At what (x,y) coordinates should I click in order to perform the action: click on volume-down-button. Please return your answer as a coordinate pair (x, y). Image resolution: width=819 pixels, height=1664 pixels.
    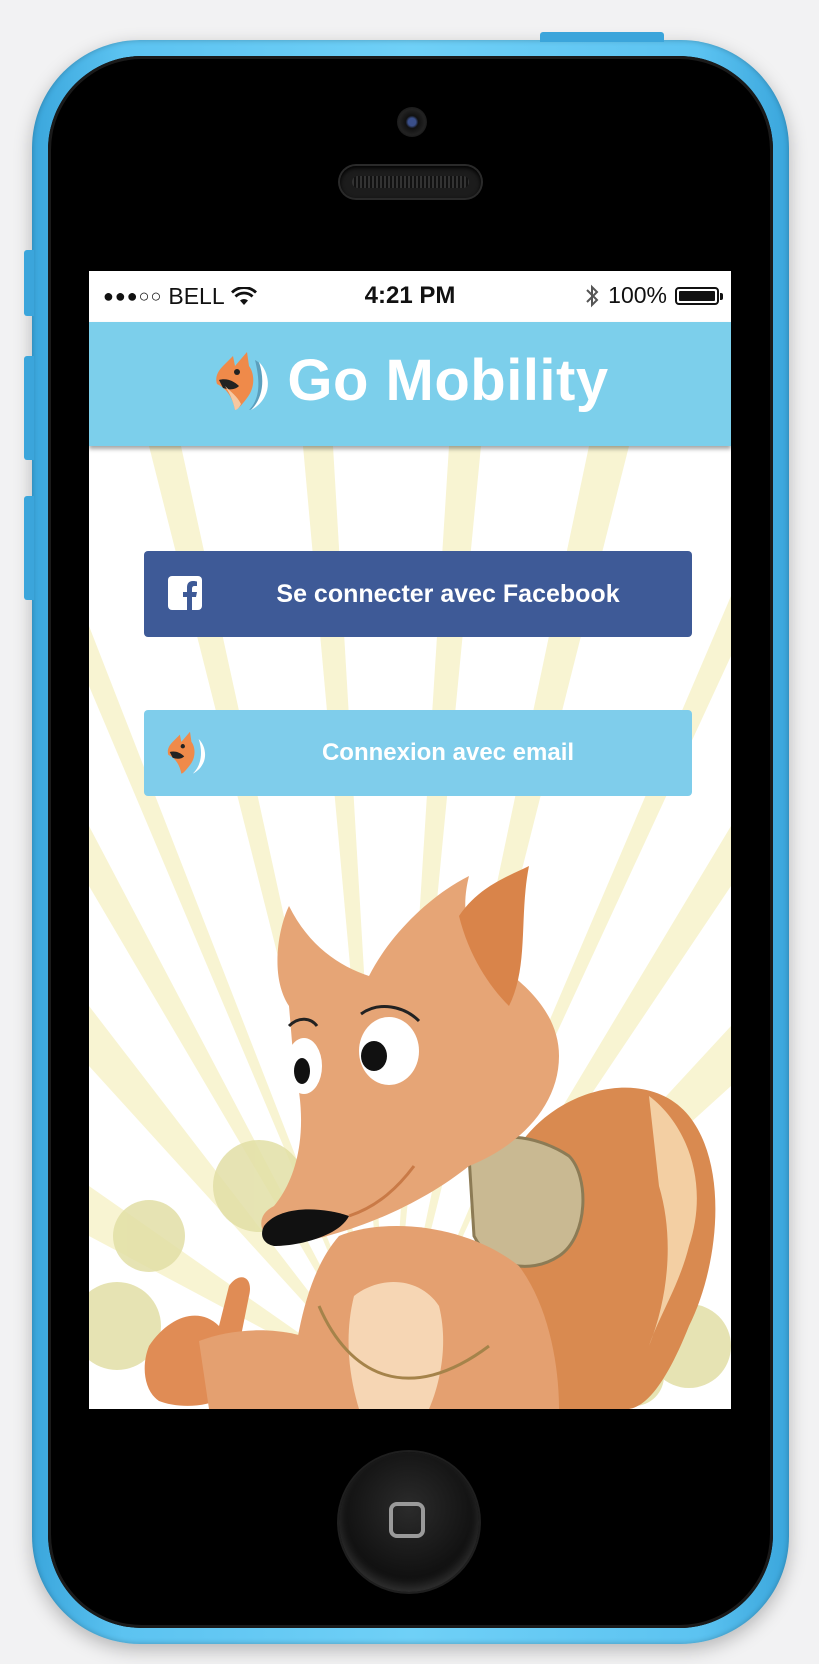
    Looking at the image, I should click on (29, 548).